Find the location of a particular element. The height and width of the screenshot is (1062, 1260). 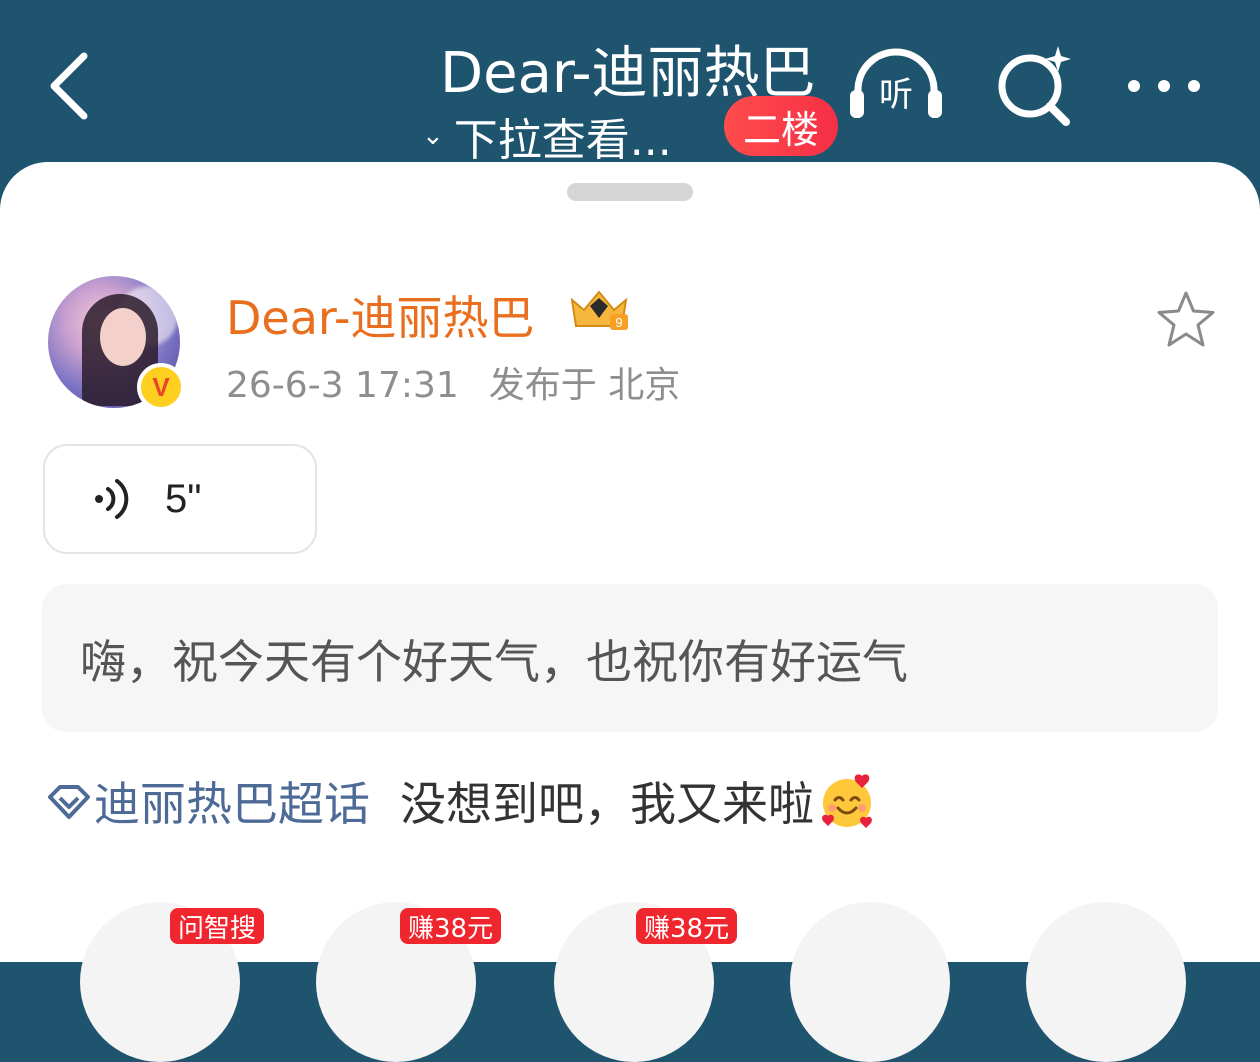

crown-level-icon: 9 is located at coordinates (599, 310).